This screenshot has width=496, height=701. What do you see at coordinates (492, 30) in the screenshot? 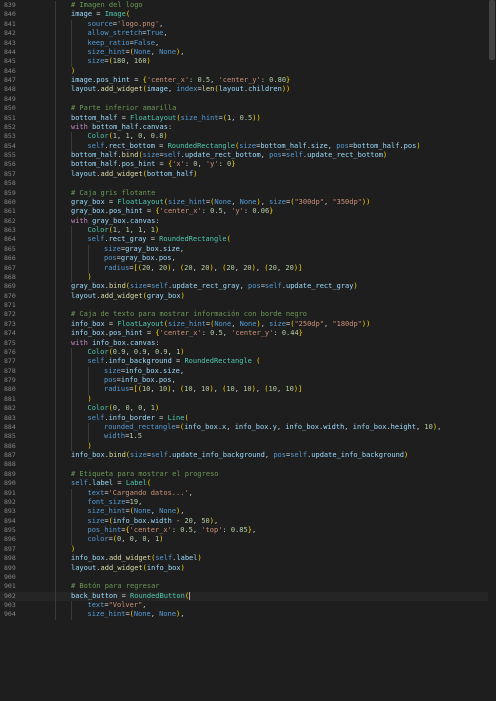
I see `scrollbar-thumb` at bounding box center [492, 30].